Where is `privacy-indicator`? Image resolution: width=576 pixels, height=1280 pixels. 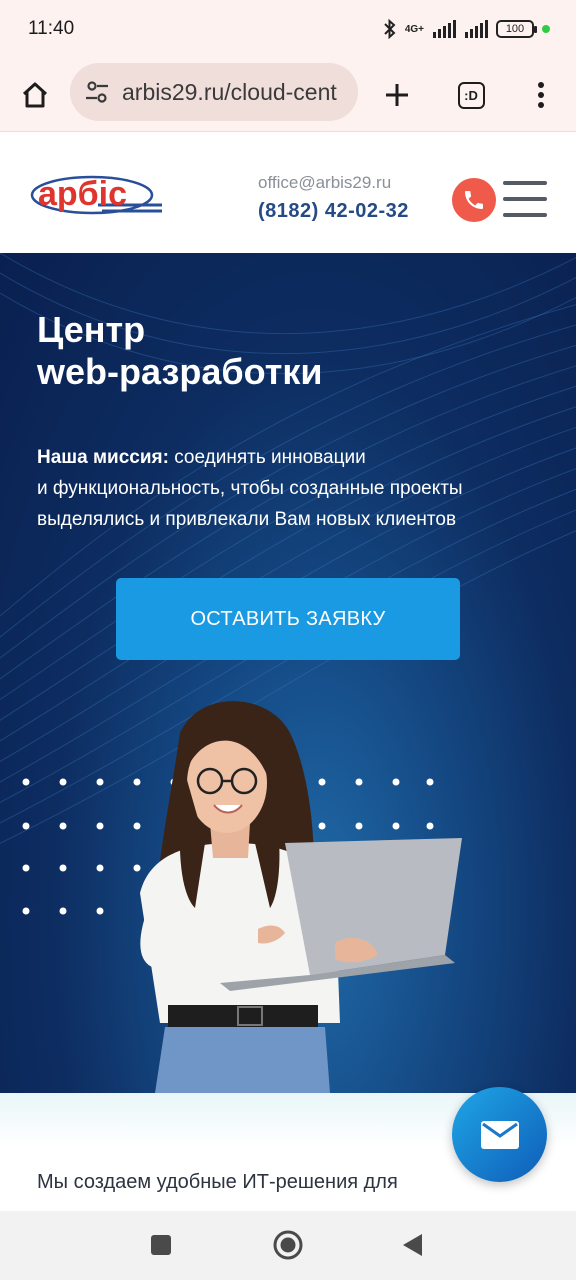
privacy-indicator is located at coordinates (546, 29).